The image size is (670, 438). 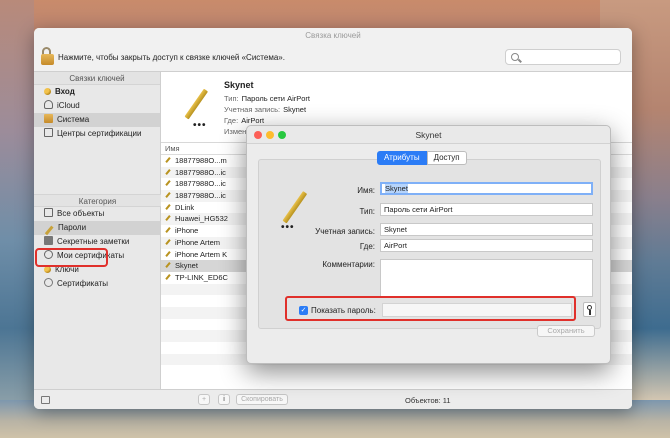 What do you see at coordinates (201, 277) in the screenshot?
I see `row-name: TP-LINK_ED6C` at bounding box center [201, 277].